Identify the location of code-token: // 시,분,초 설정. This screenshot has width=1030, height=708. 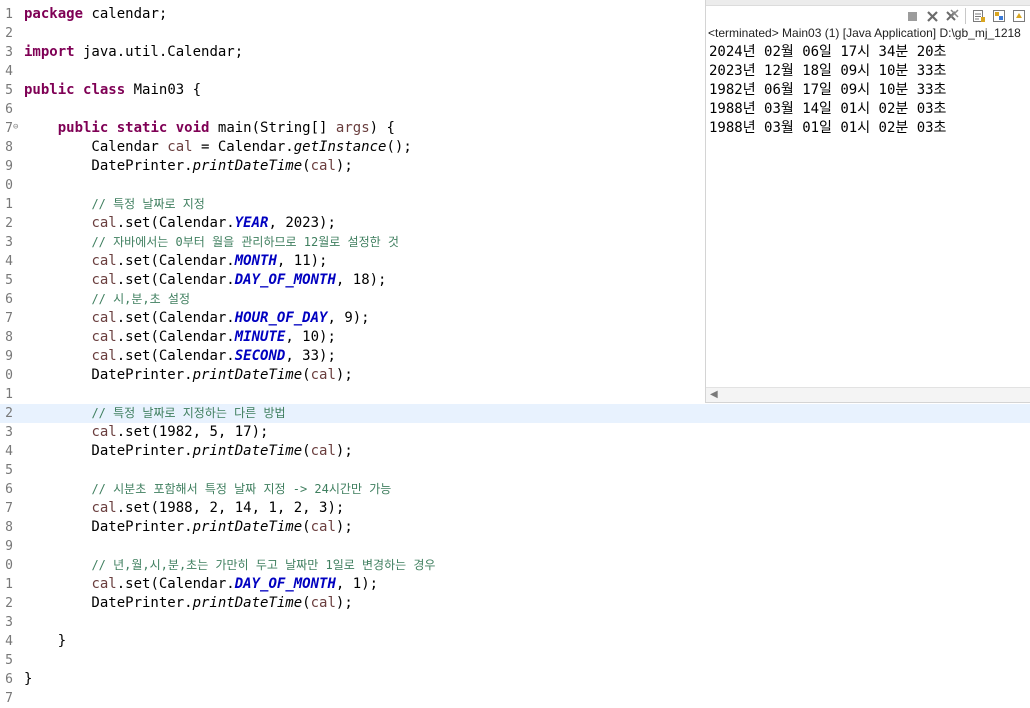
(140, 299).